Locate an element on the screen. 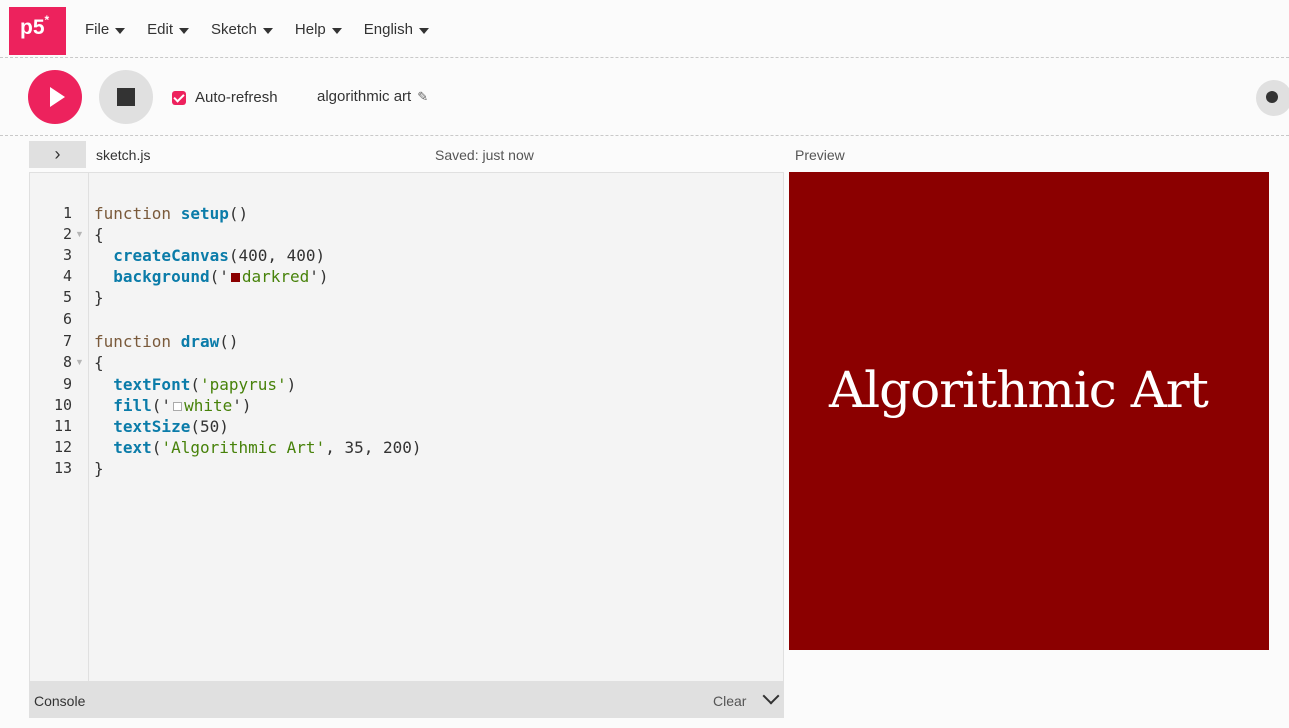  function-name: draw is located at coordinates (200, 341).